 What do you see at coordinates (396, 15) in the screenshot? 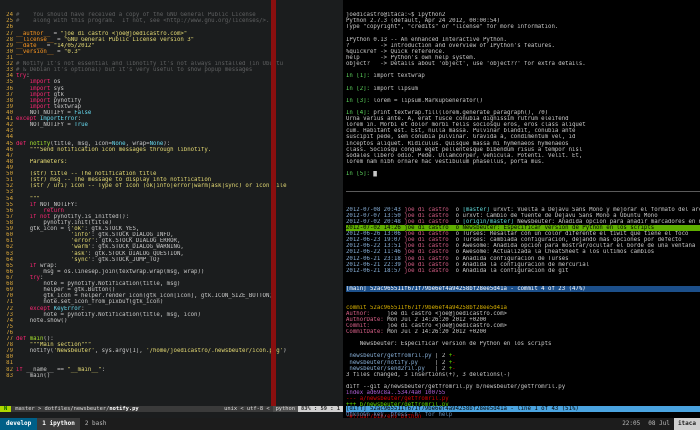
I see `text-span: joedicastro@itaca:~$ ipython2` at bounding box center [396, 15].